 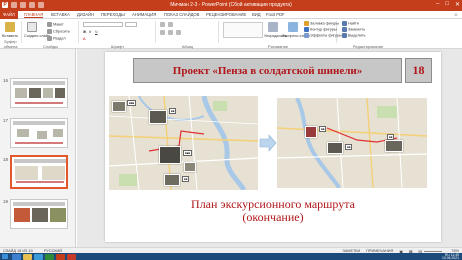 What do you see at coordinates (84, 32) in the screenshot?
I see `bold-button: Ж` at bounding box center [84, 32].